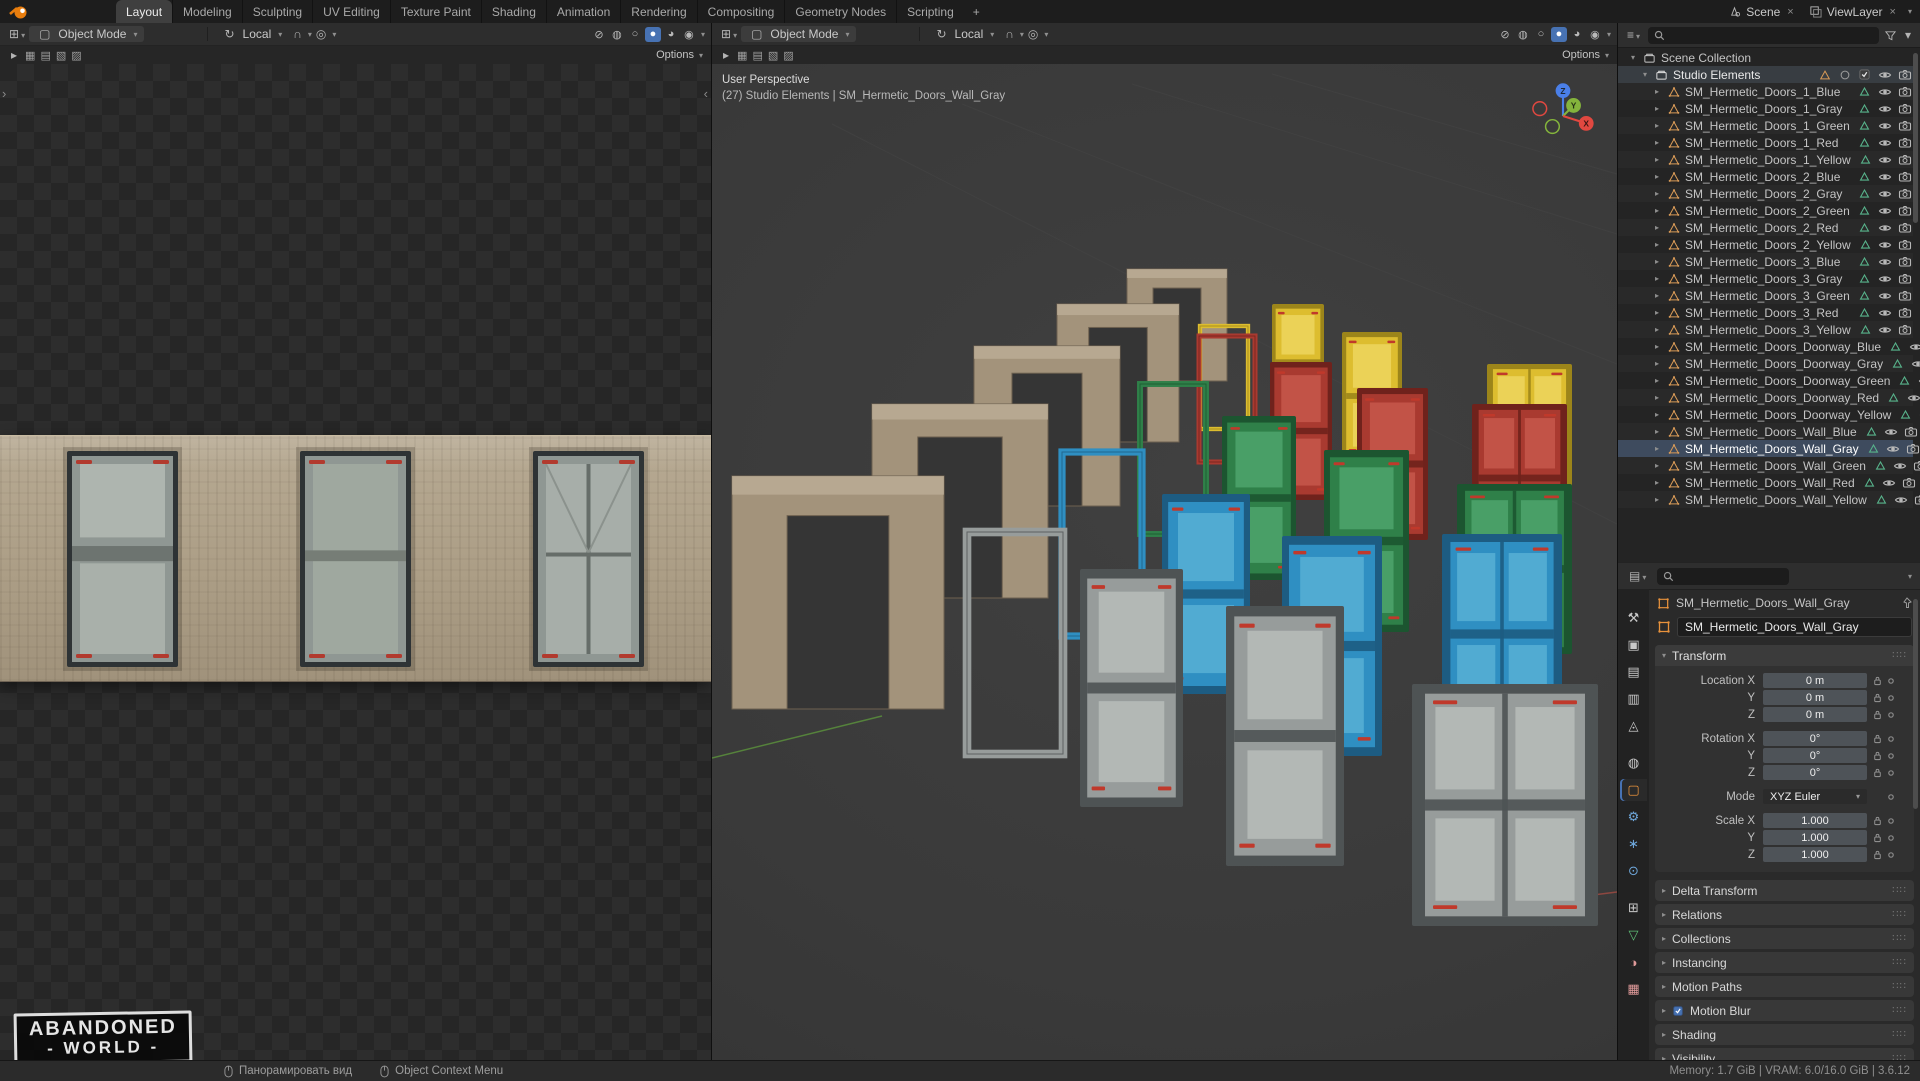  I want to click on select-extend-icon: ▤, so click(45, 55).